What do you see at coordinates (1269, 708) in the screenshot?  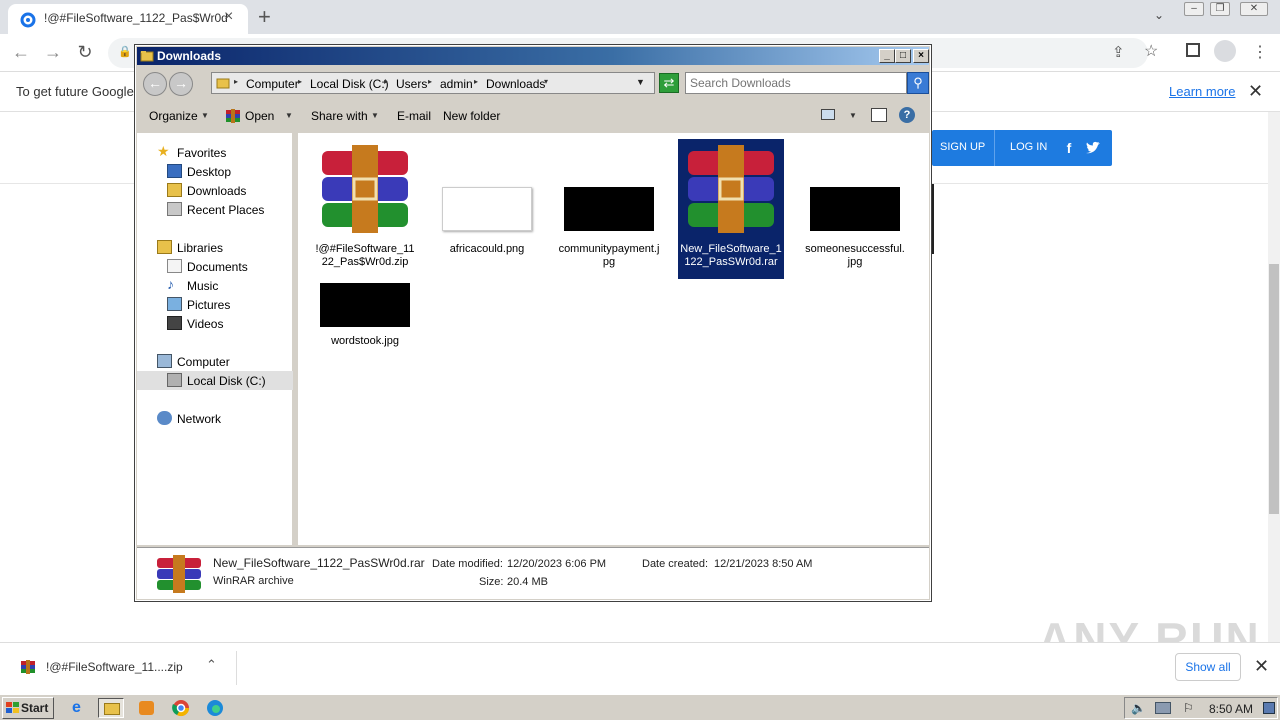 I see `show-desktop-icon` at bounding box center [1269, 708].